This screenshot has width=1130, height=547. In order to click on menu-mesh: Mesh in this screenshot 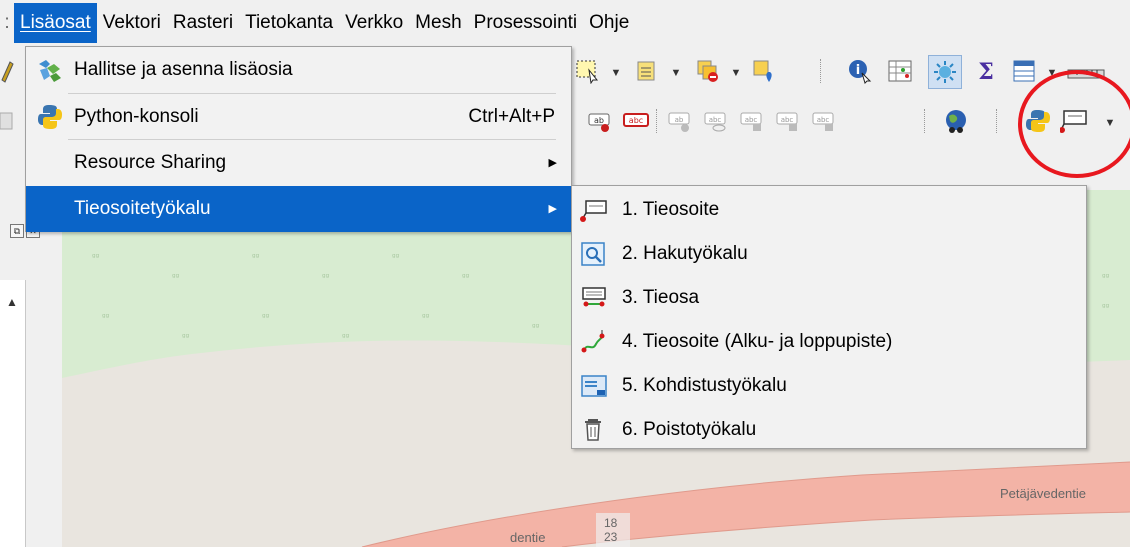, I will do `click(438, 23)`.